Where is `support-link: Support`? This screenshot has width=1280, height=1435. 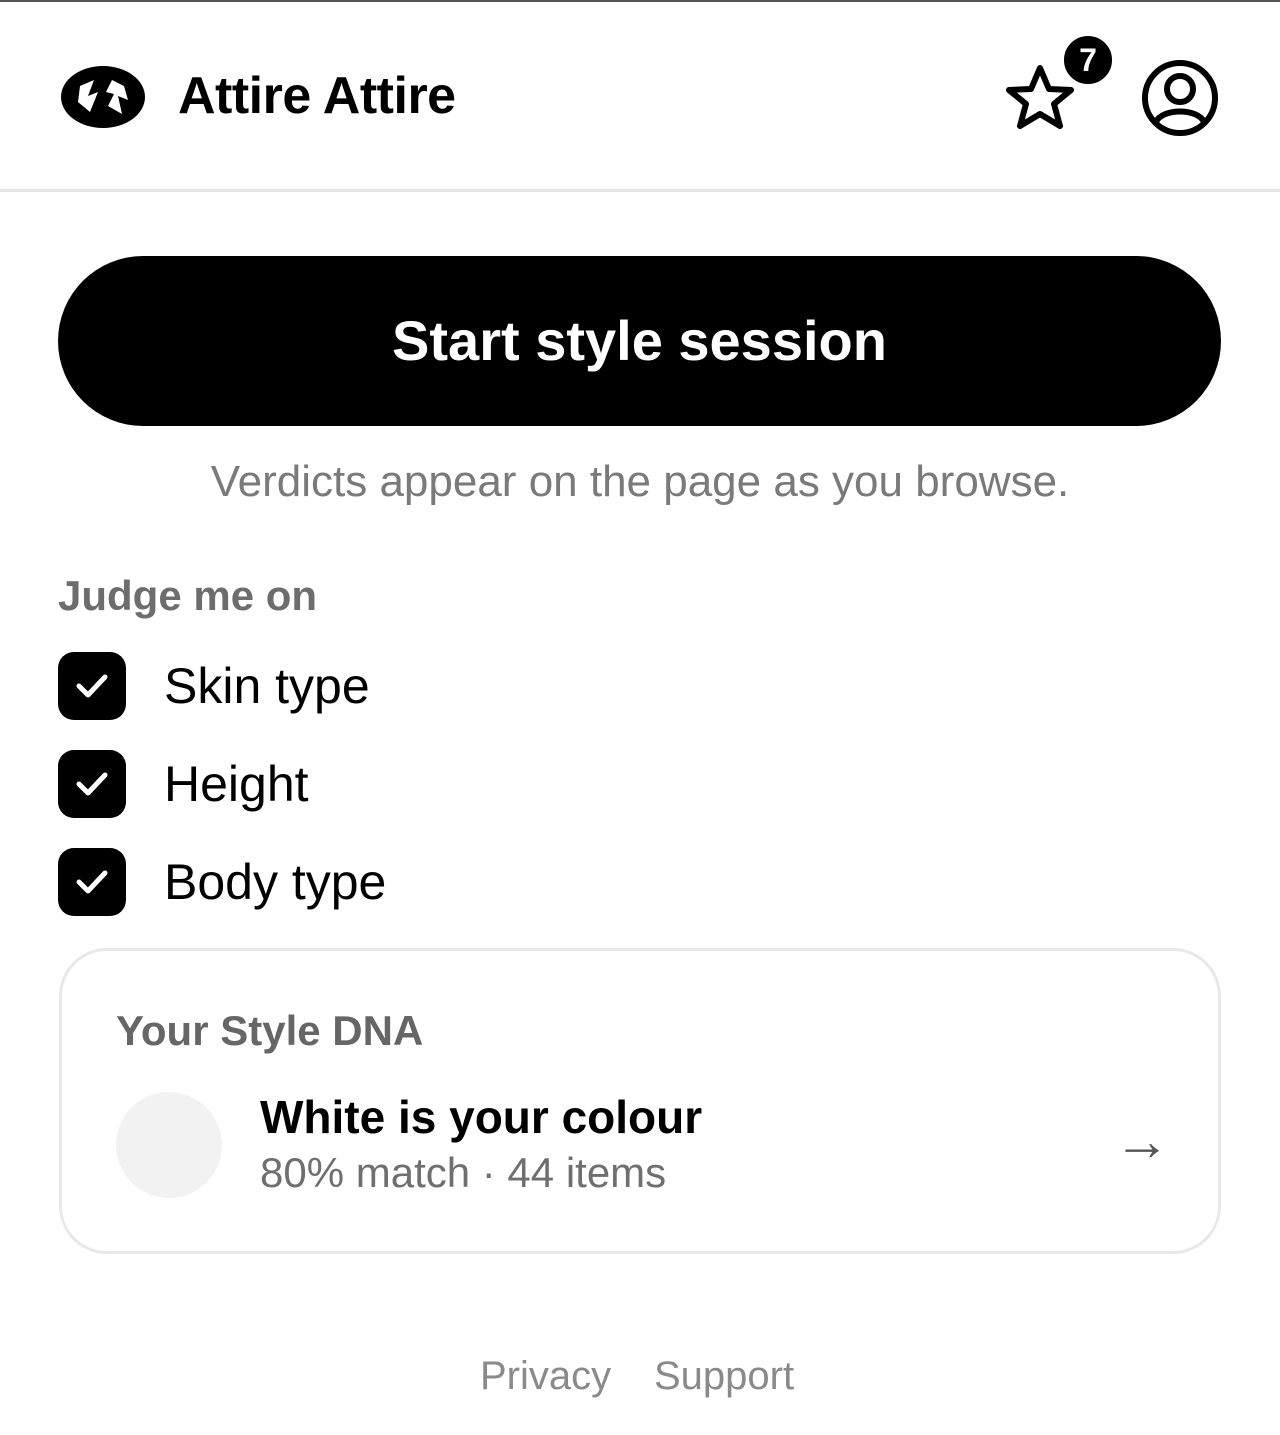 support-link: Support is located at coordinates (724, 1376).